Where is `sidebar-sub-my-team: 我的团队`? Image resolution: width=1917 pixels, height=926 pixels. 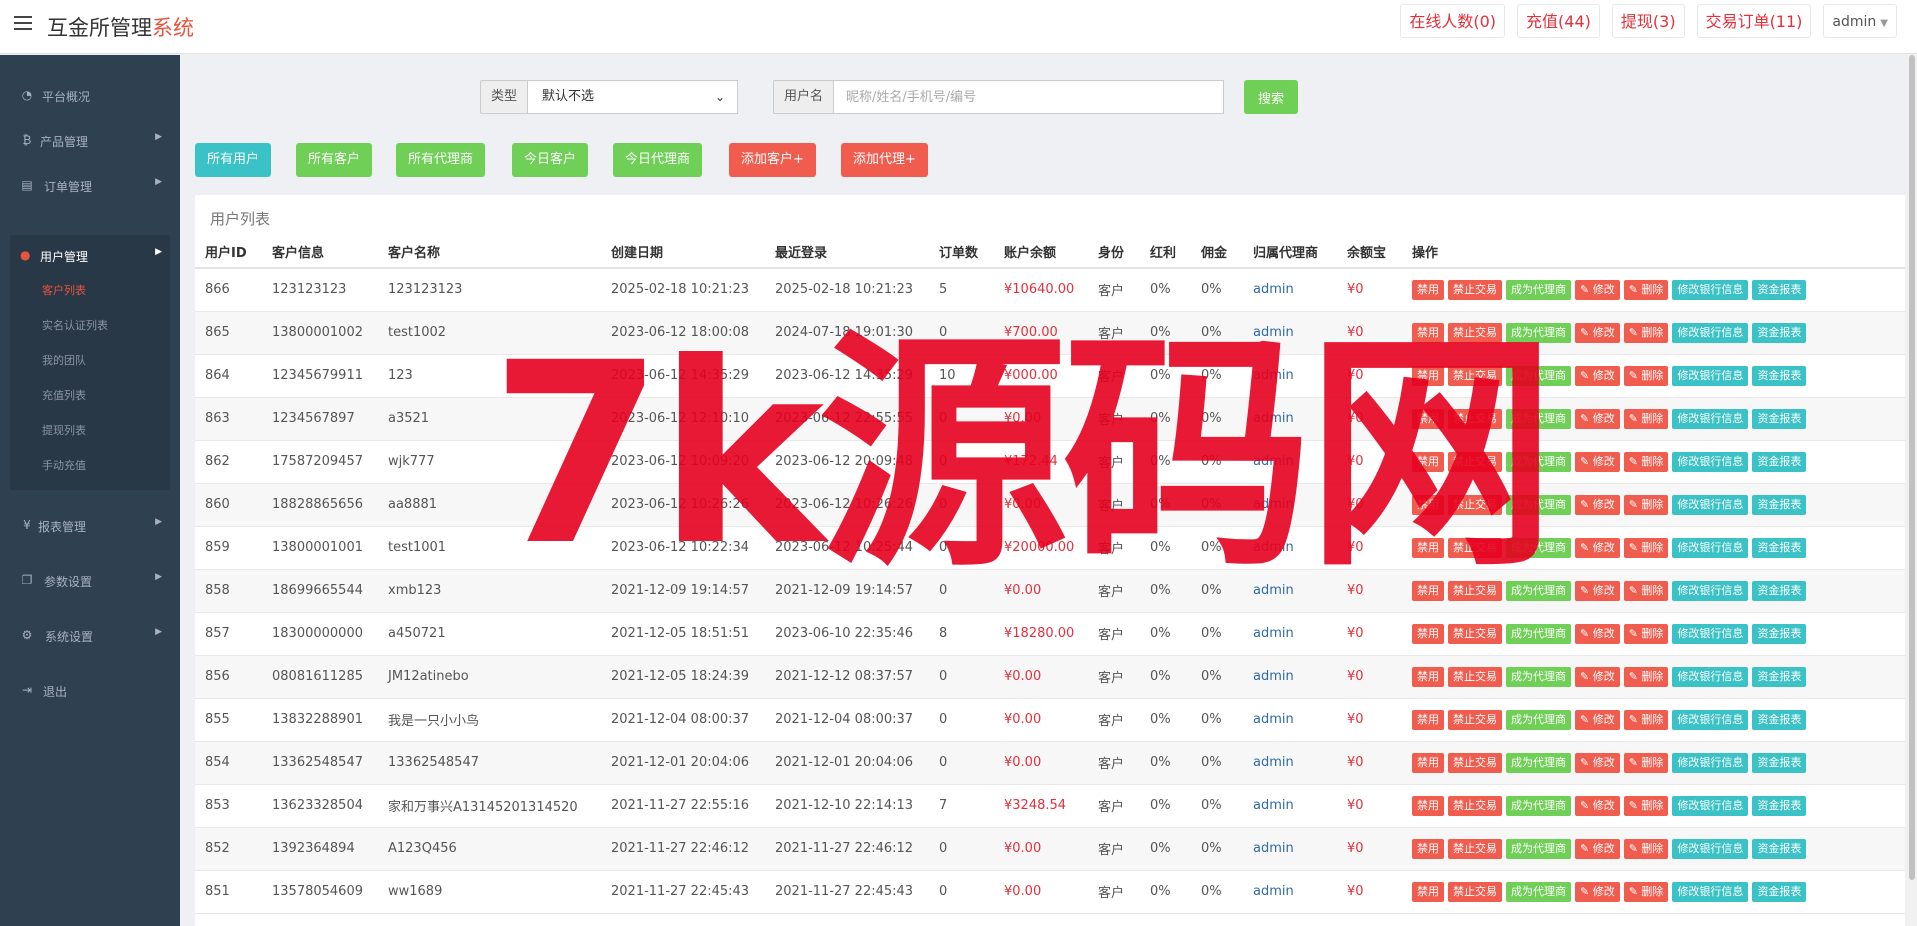
sidebar-sub-my-team: 我的团队 is located at coordinates (64, 360).